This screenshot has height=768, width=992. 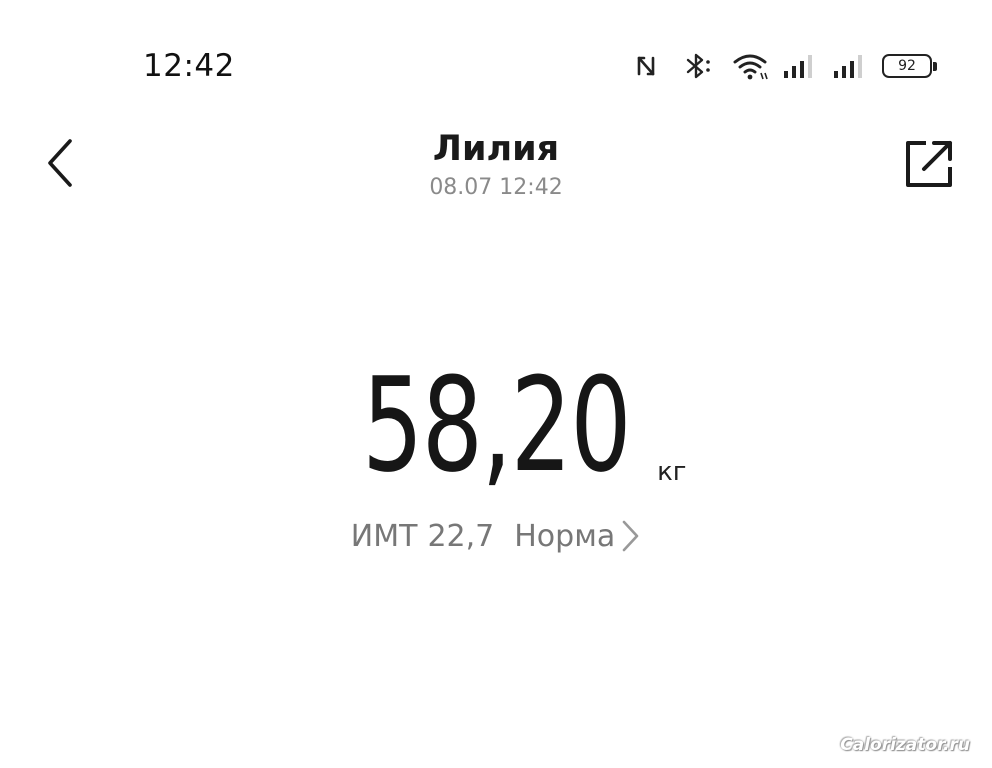 What do you see at coordinates (565, 536) in the screenshot?
I see `bmi-status: Норма` at bounding box center [565, 536].